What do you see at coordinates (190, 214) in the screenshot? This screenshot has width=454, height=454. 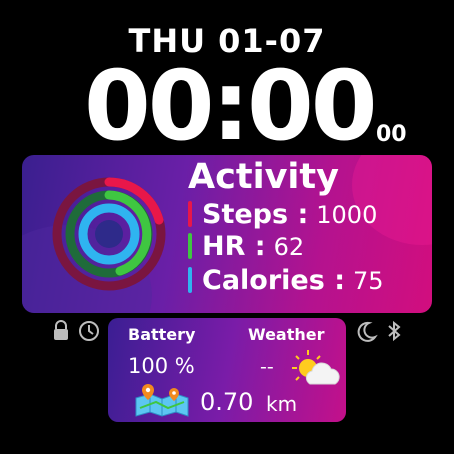 I see `steps-indicator` at bounding box center [190, 214].